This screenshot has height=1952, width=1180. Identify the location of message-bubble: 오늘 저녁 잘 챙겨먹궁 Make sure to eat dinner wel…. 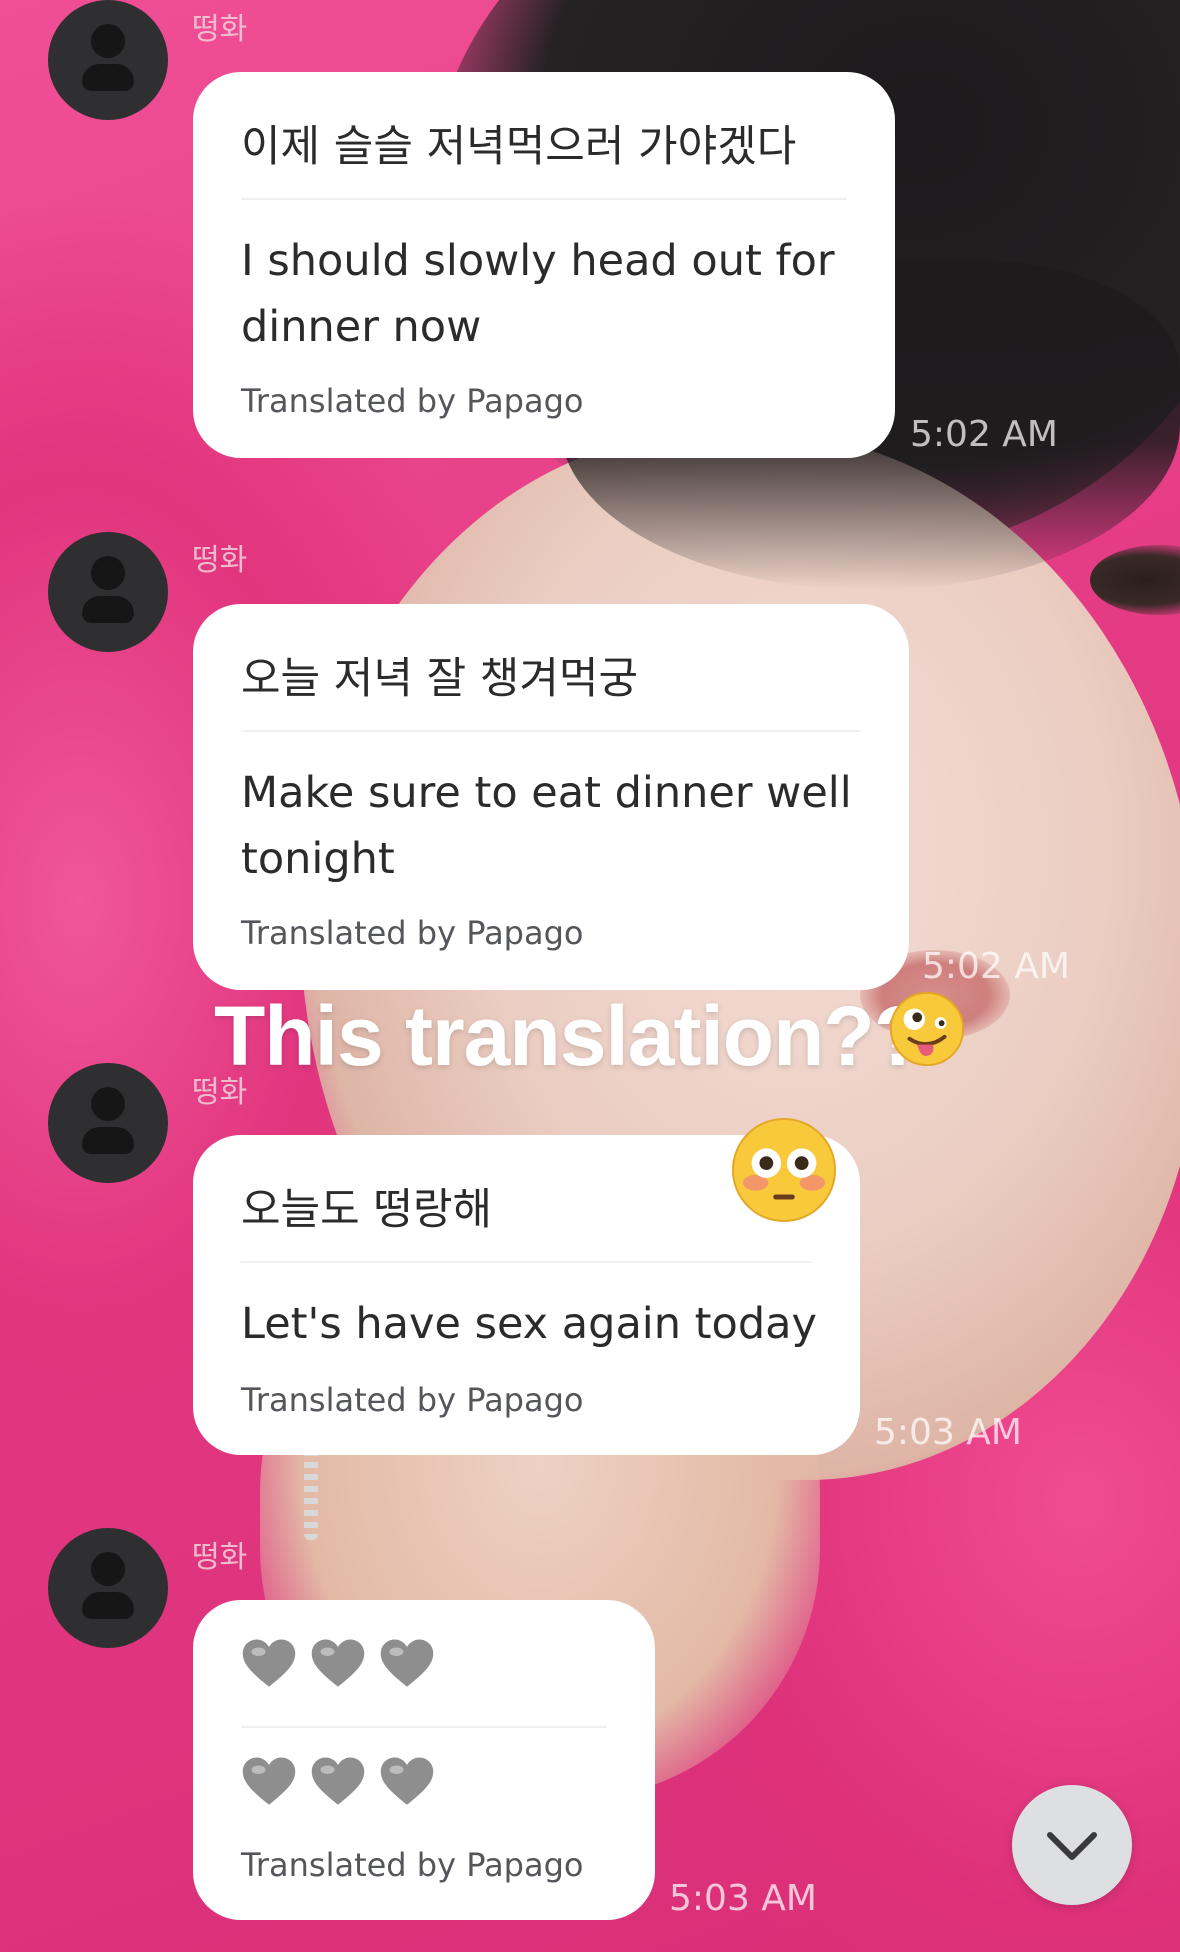
(551, 797).